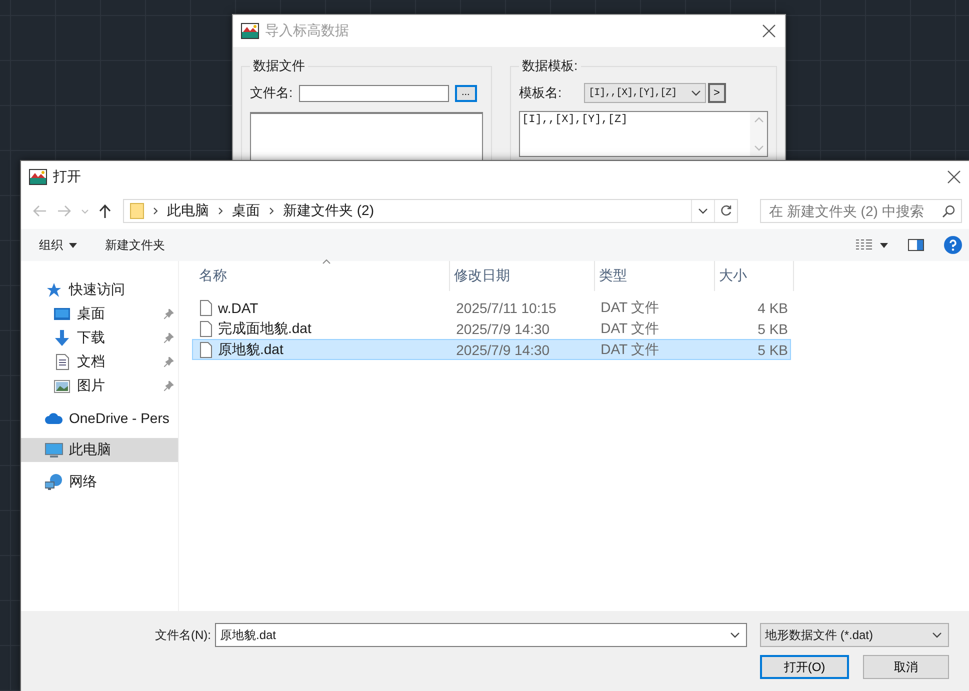 This screenshot has width=969, height=691. I want to click on nav-item: OneDrive - Pers, so click(99, 418).